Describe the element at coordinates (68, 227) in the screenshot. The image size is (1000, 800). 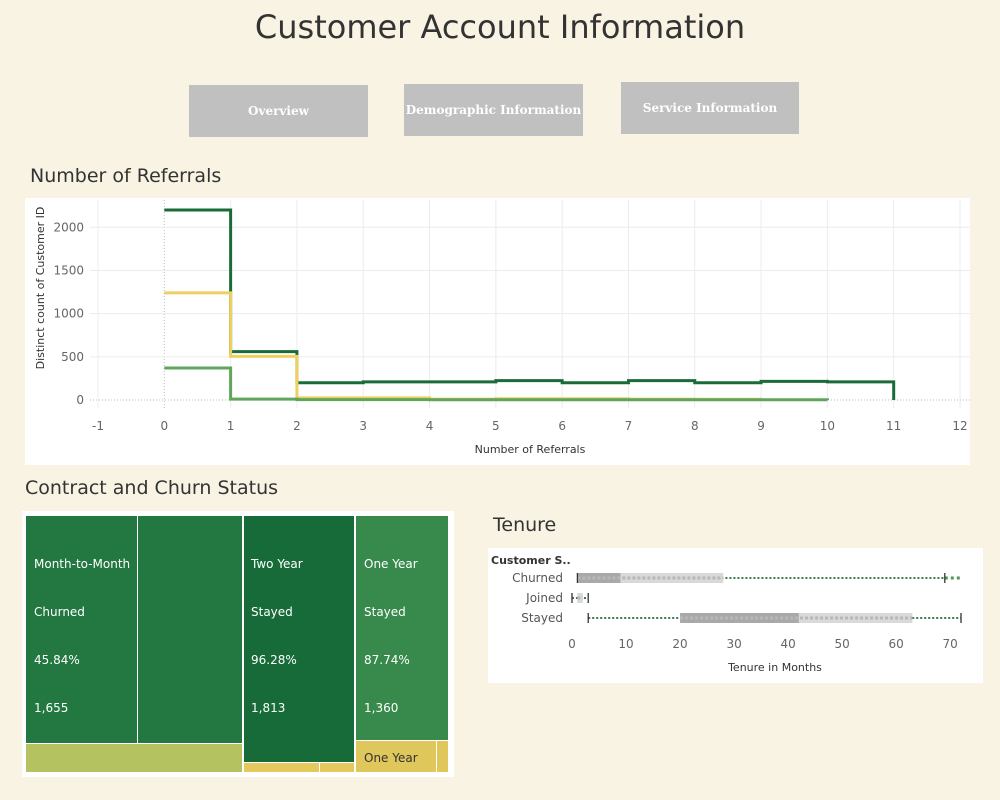
I see `referrals-y-tick-label: 2000` at that location.